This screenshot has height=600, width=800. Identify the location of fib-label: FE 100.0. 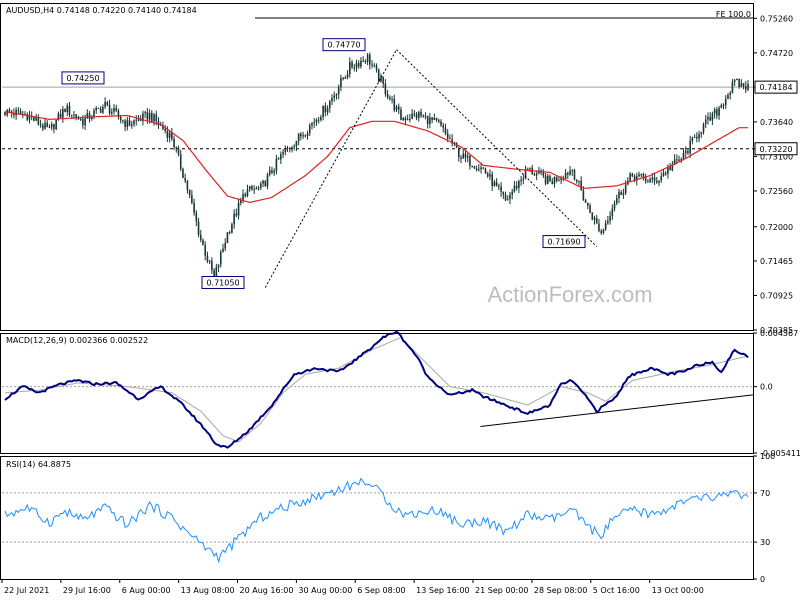
(733, 14).